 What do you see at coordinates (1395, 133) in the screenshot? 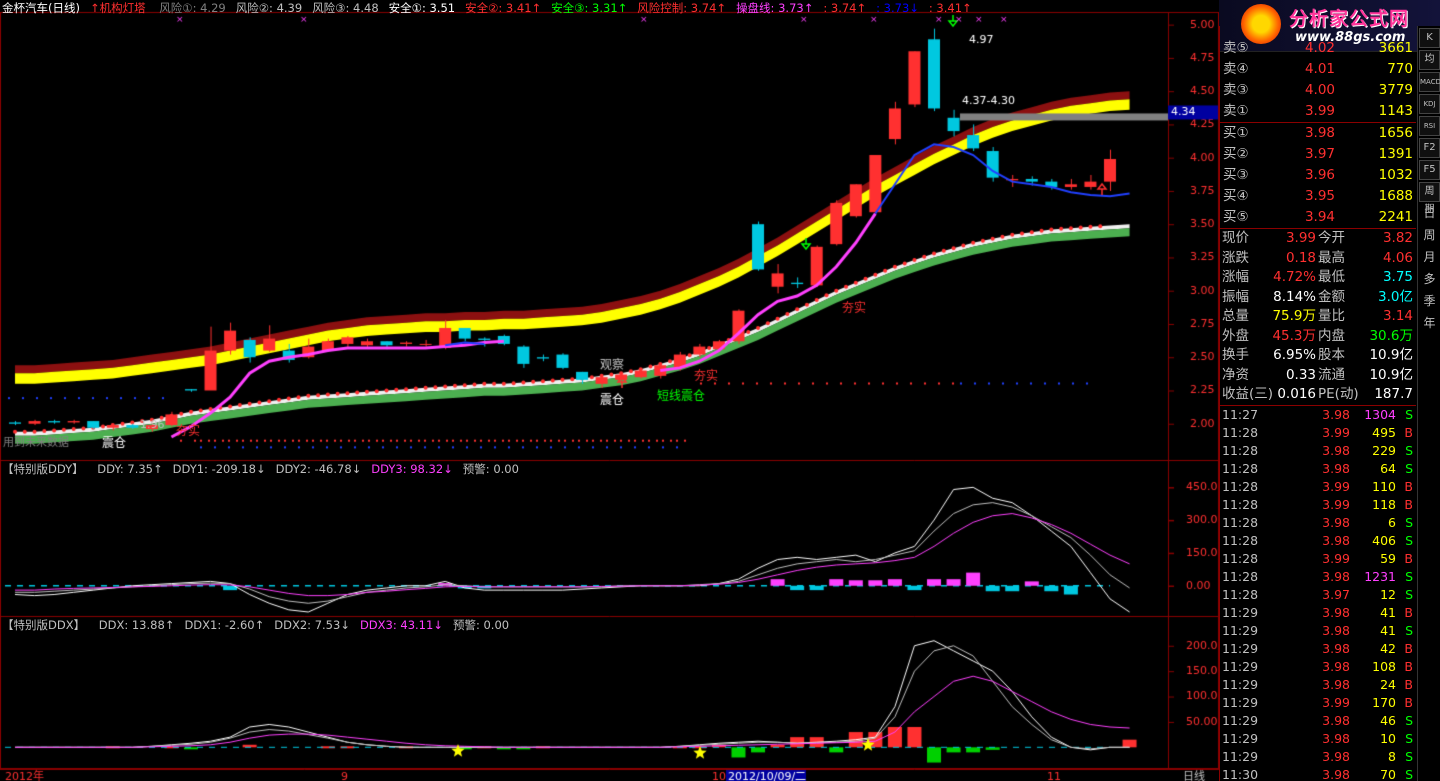
I see `buy-volume: 1656` at bounding box center [1395, 133].